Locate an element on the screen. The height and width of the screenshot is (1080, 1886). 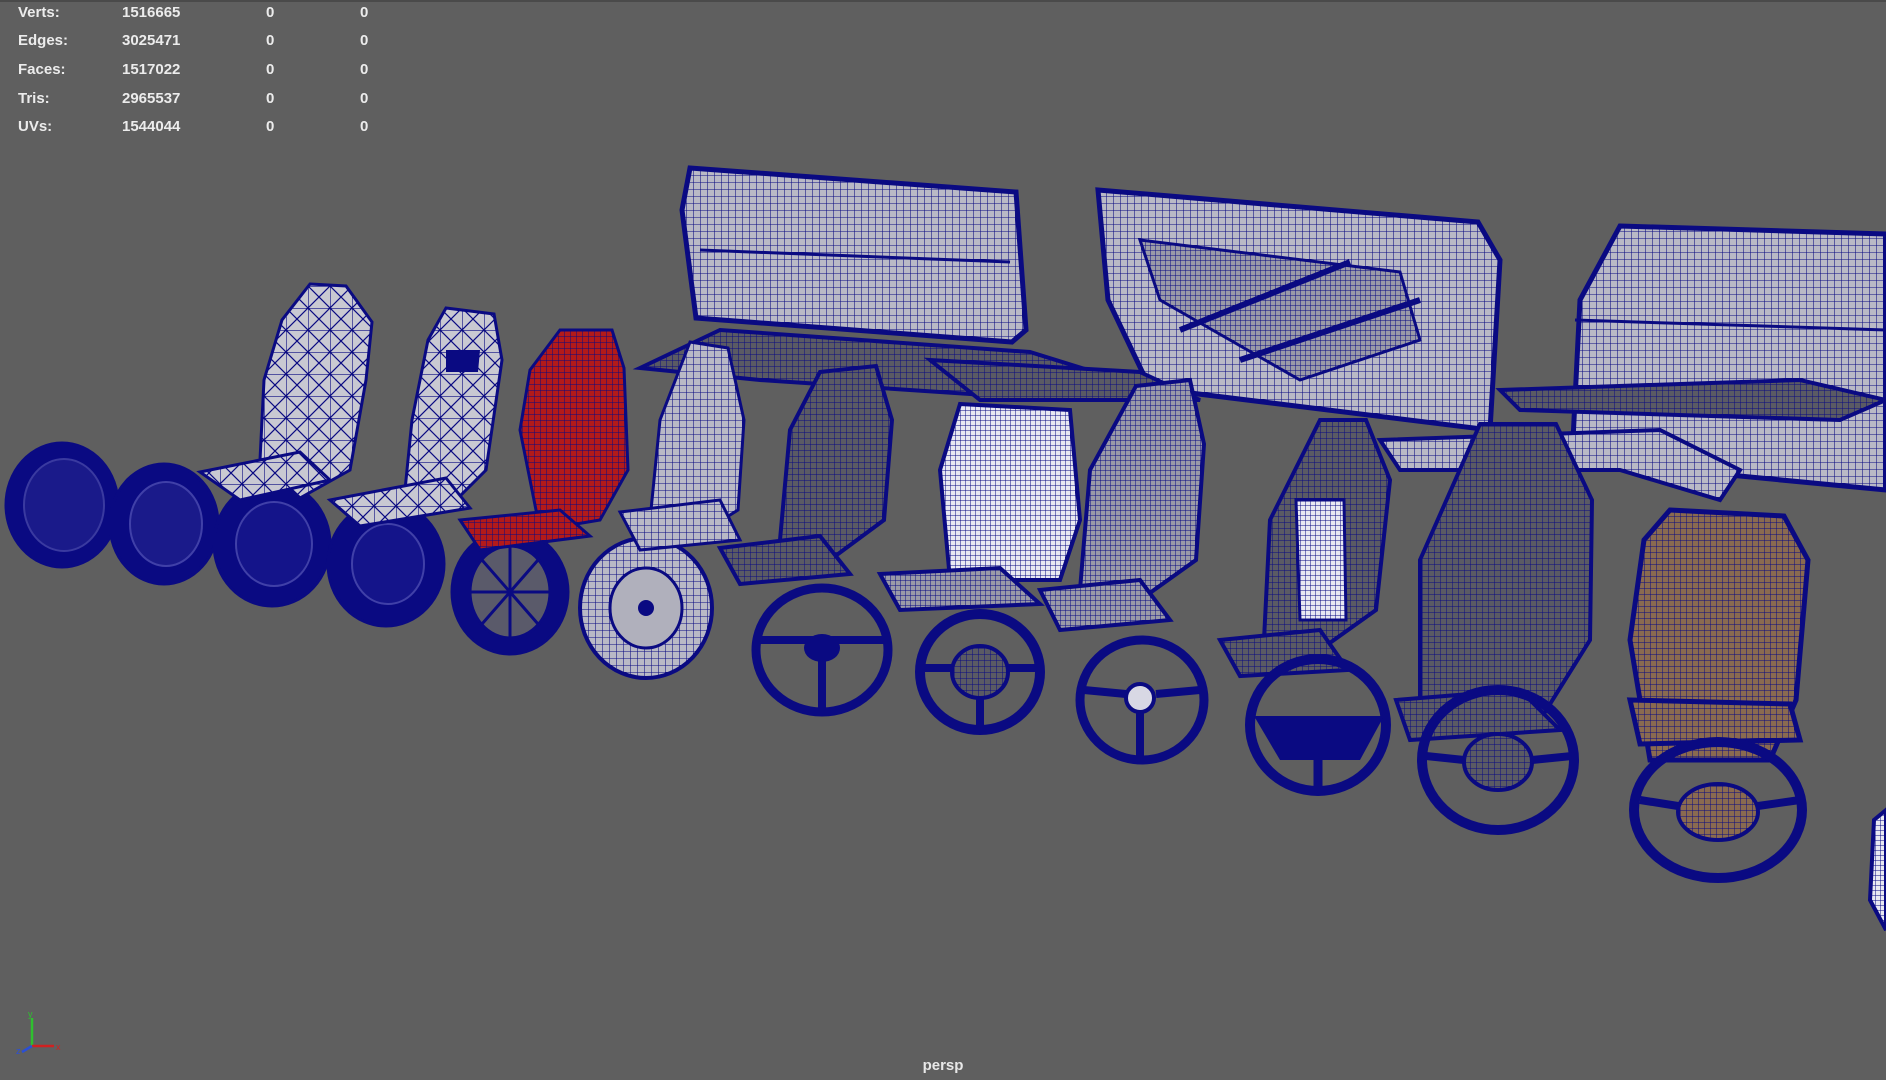
hud-row-edges: Edges: 3025471 0 0 is located at coordinates (210, 41).